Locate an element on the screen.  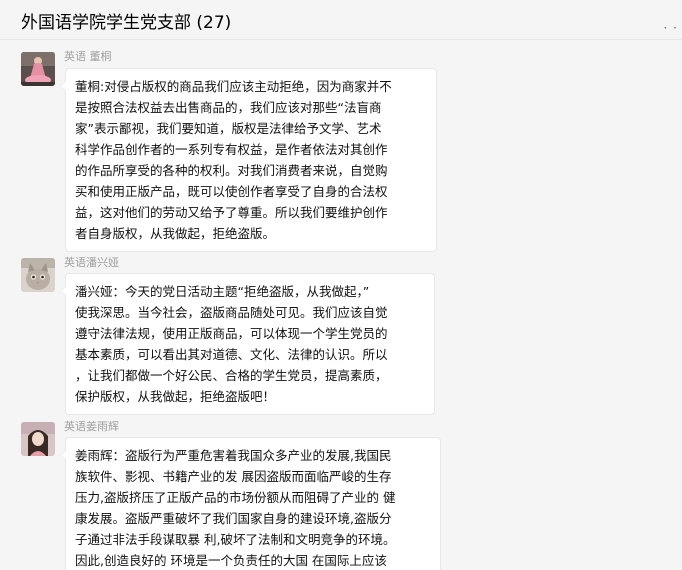
sender-name: 英语姜雨辉 is located at coordinates (91, 426).